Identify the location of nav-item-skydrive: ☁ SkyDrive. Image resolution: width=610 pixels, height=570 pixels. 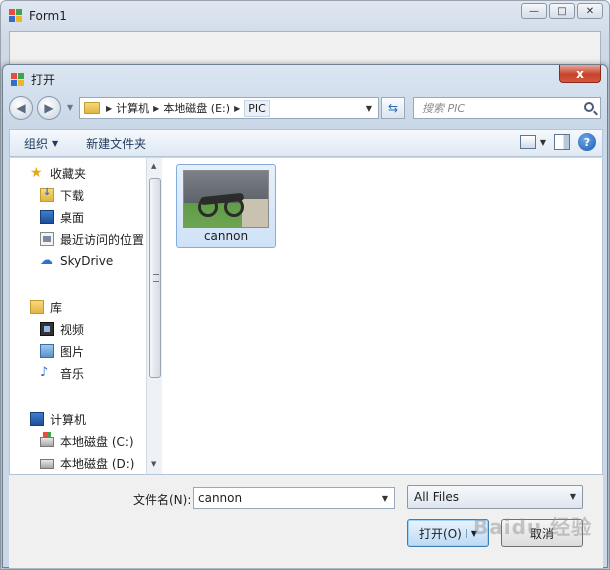
(76, 261).